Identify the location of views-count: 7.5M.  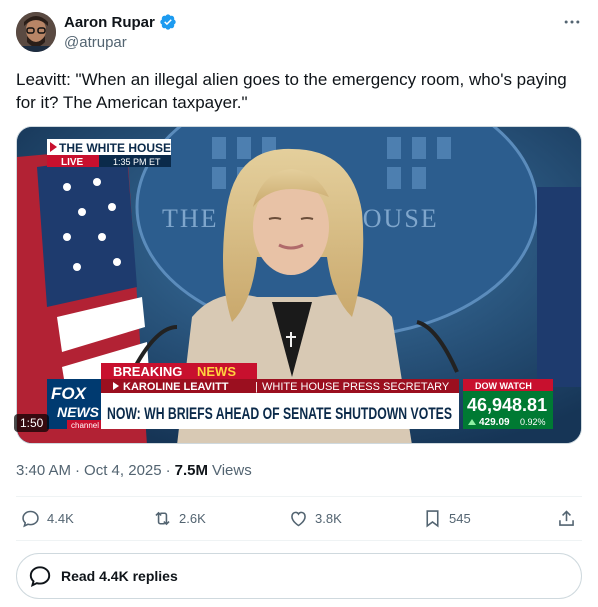
(191, 470).